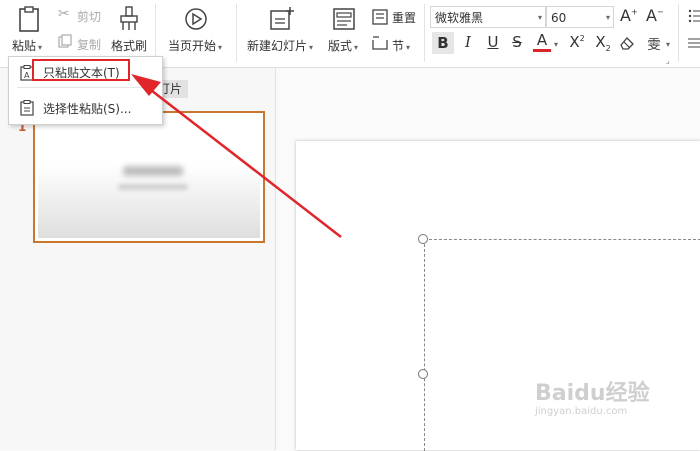 The width and height of the screenshot is (700, 451). Describe the element at coordinates (694, 43) in the screenshot. I see `align-icon` at that location.